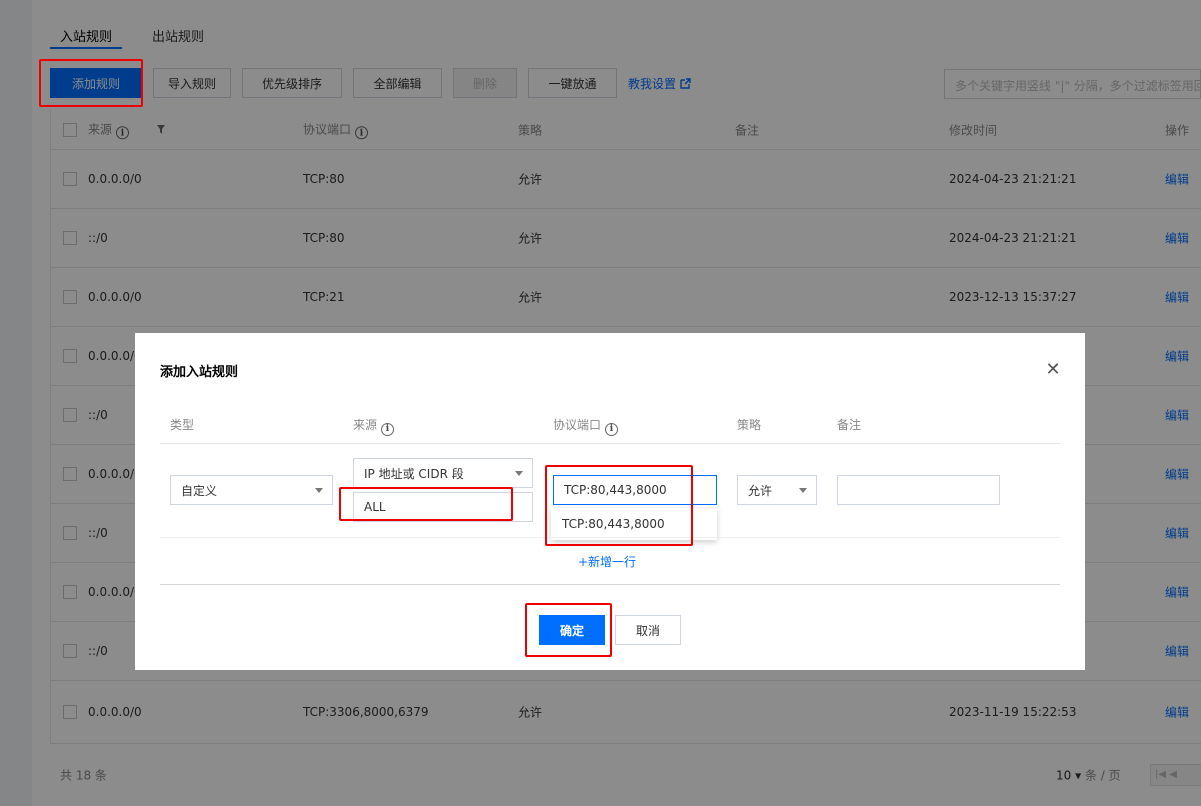 The height and width of the screenshot is (806, 1201). What do you see at coordinates (443, 473) in the screenshot?
I see `source-type-select: IP 地址或 CIDR 段` at bounding box center [443, 473].